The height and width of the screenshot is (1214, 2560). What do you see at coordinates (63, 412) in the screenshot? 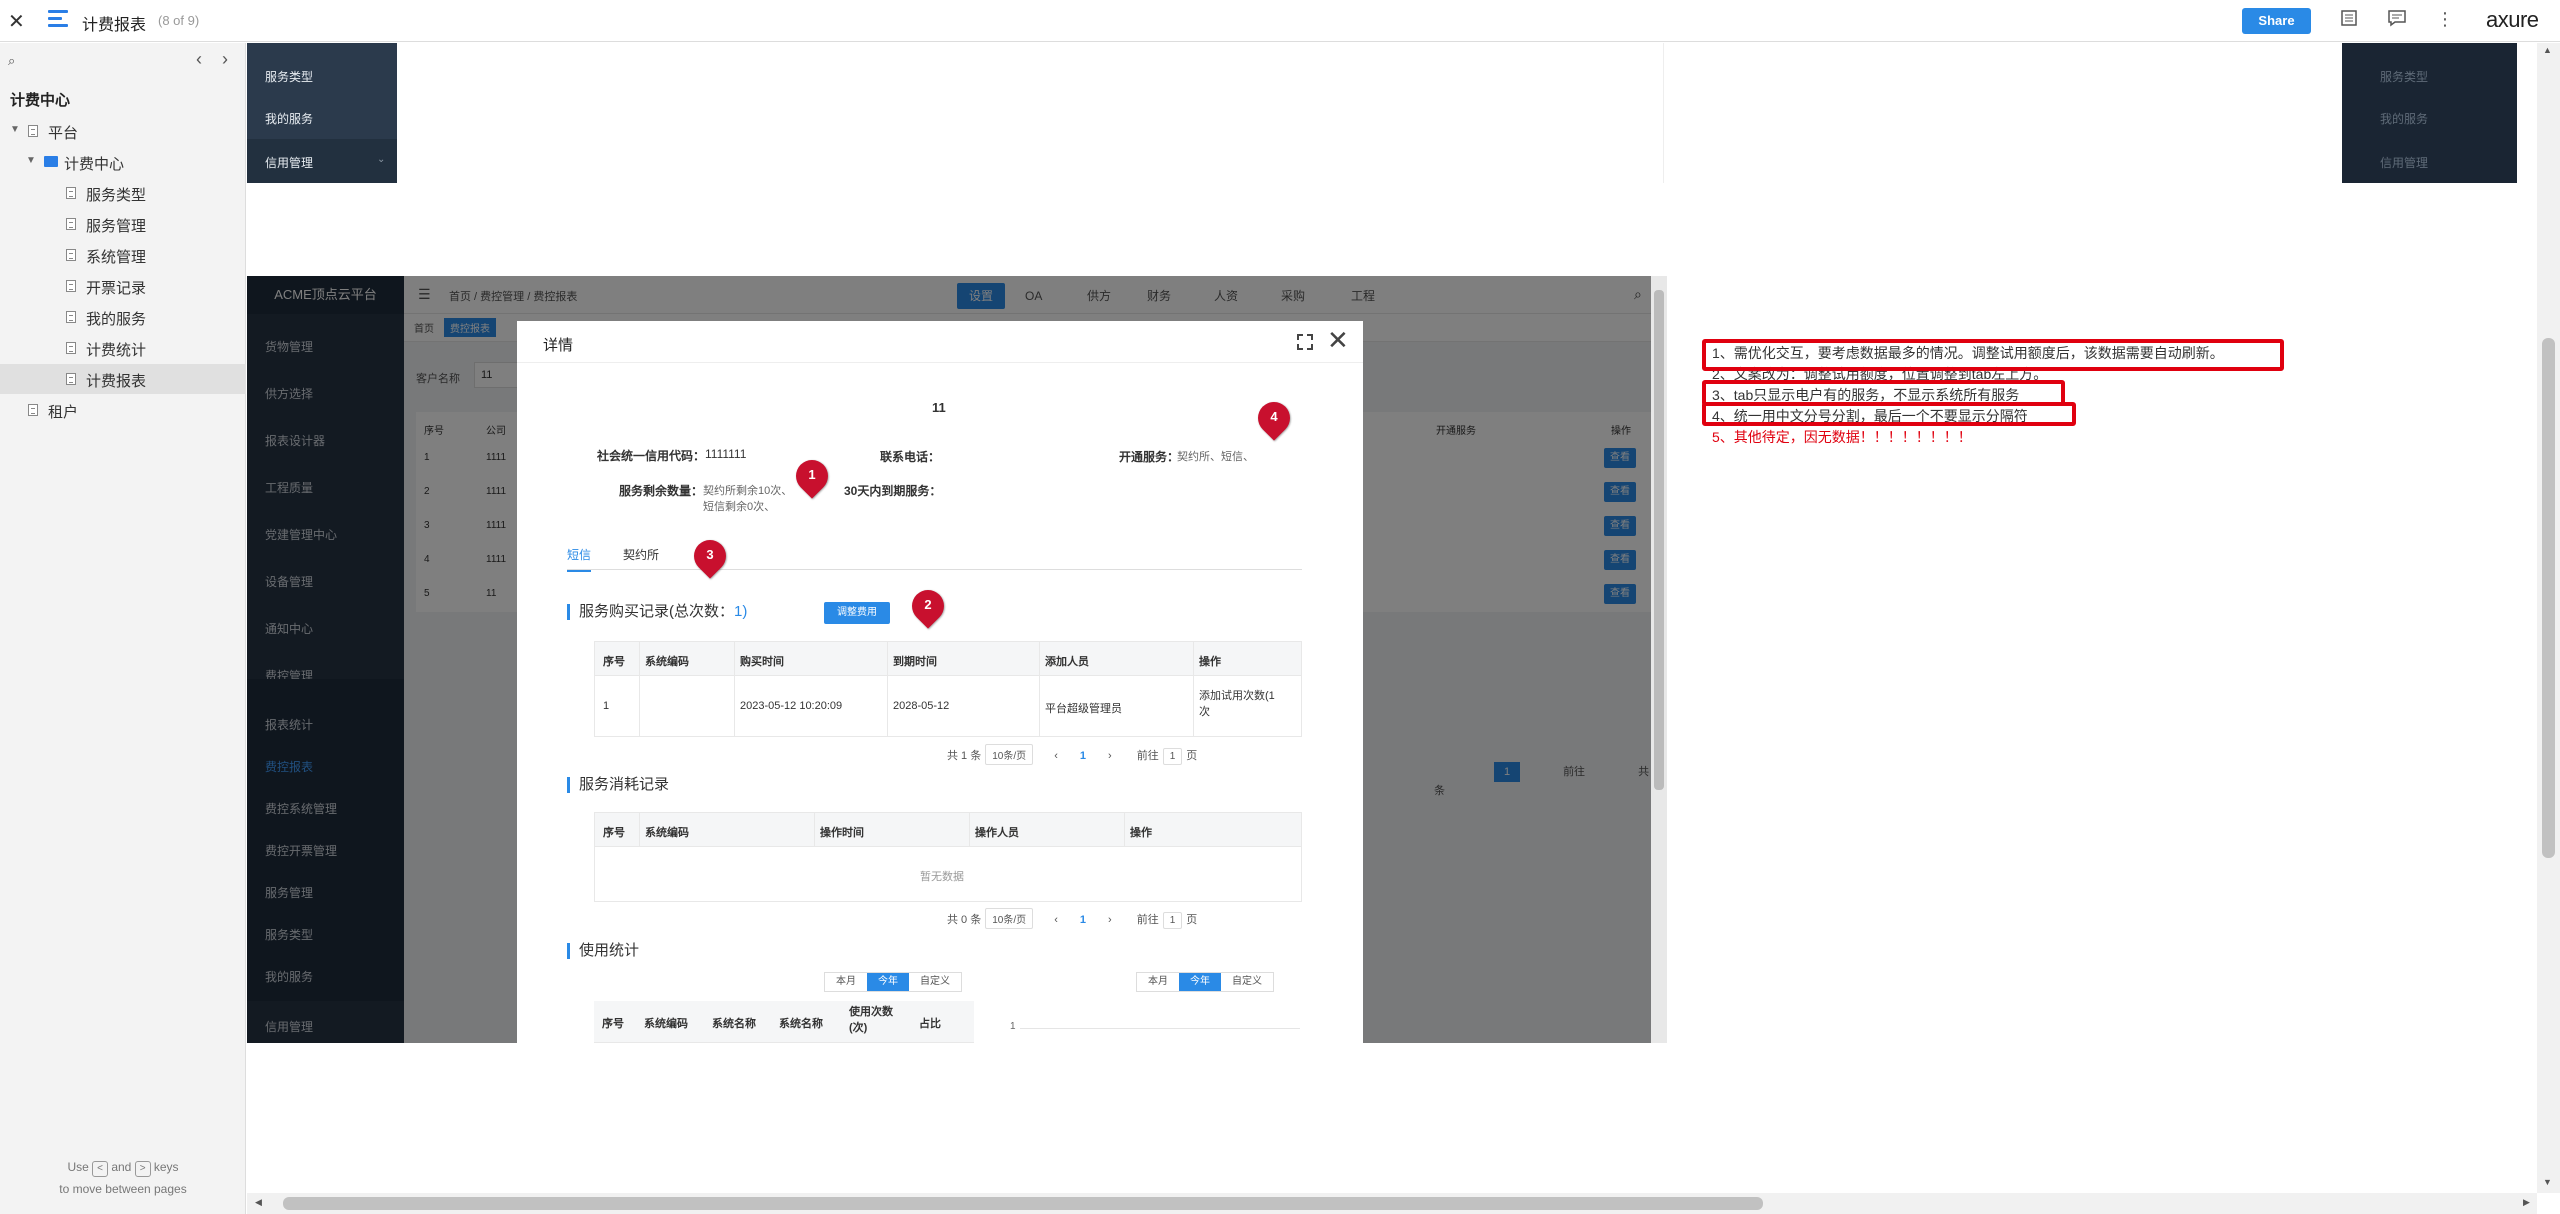
I see `tree-item-label: 租户` at bounding box center [63, 412].